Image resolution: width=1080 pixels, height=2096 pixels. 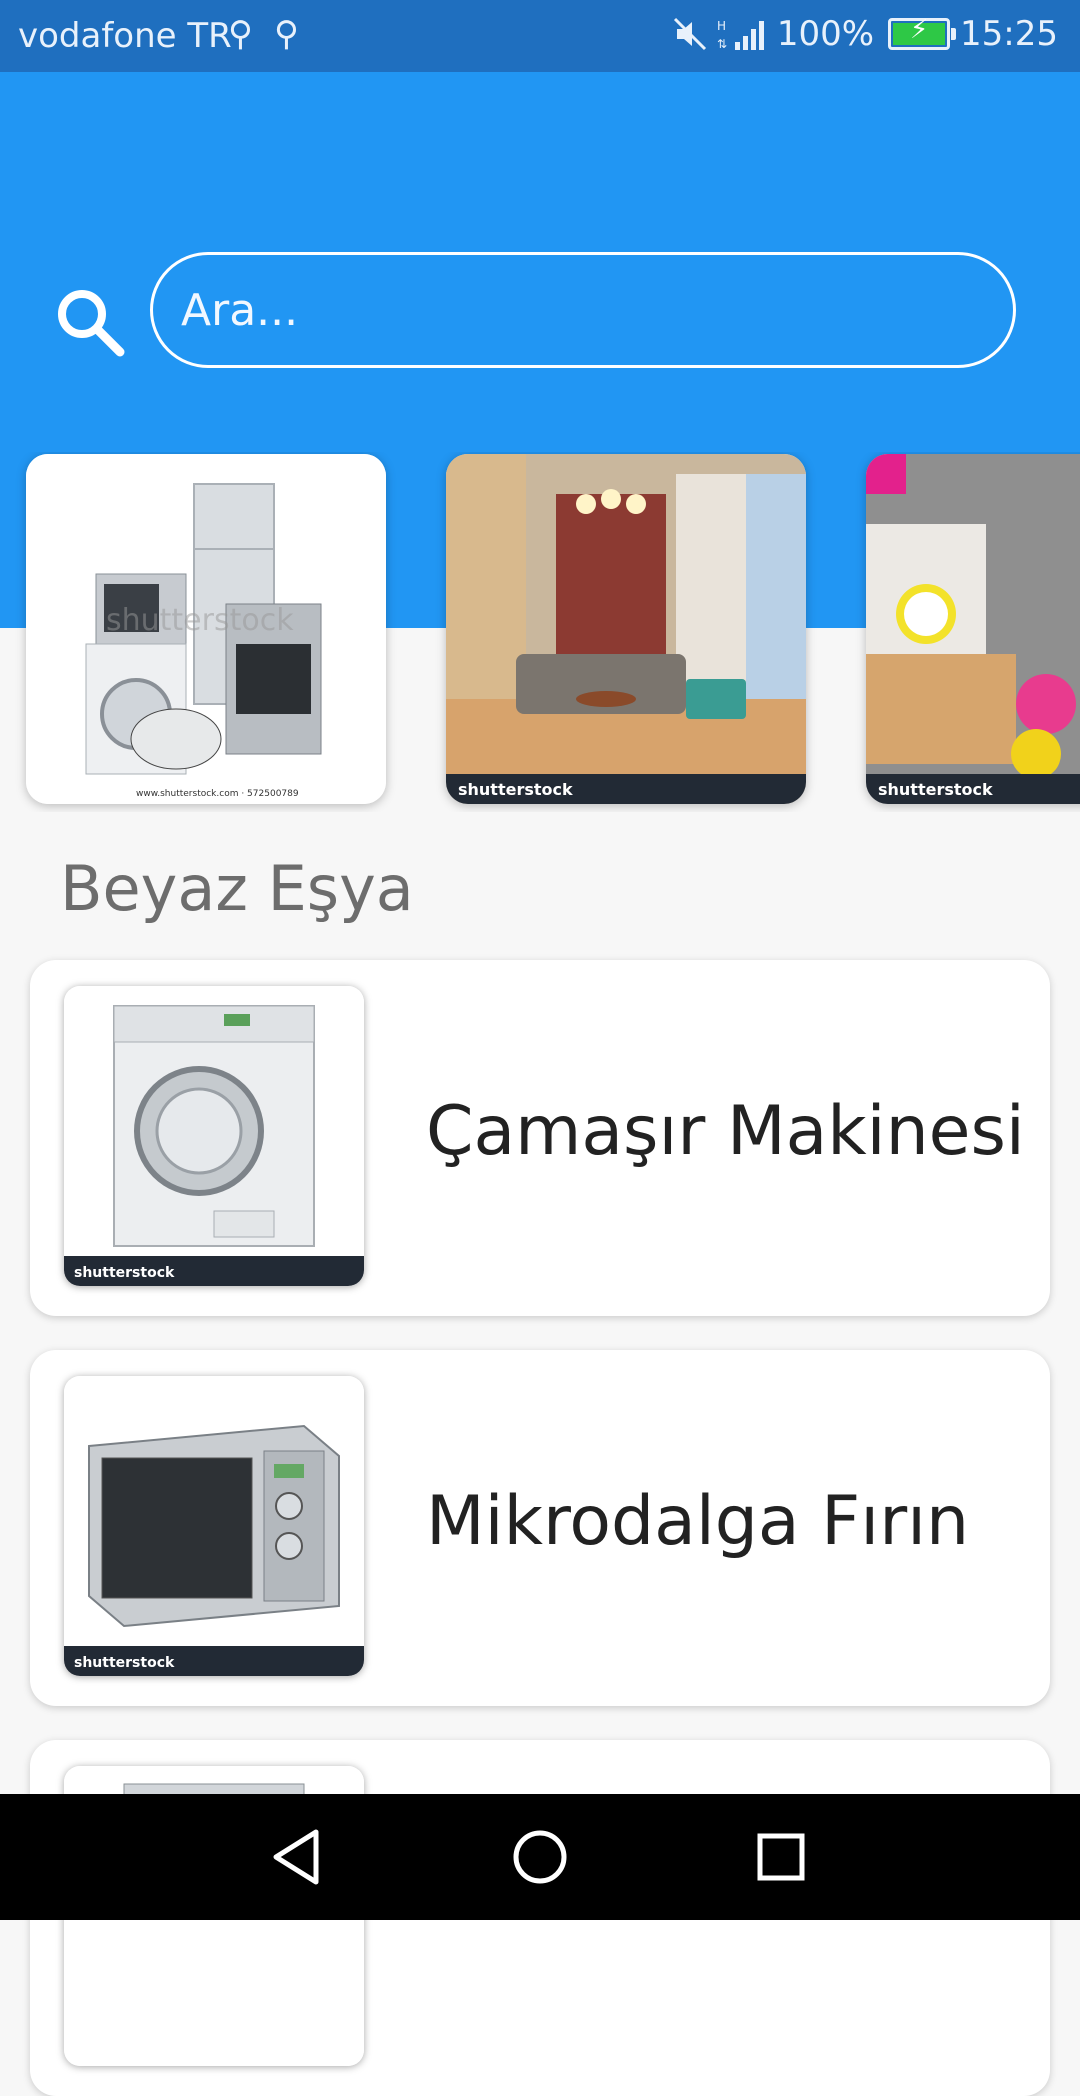 I want to click on recents-icon, so click(x=781, y=1857).